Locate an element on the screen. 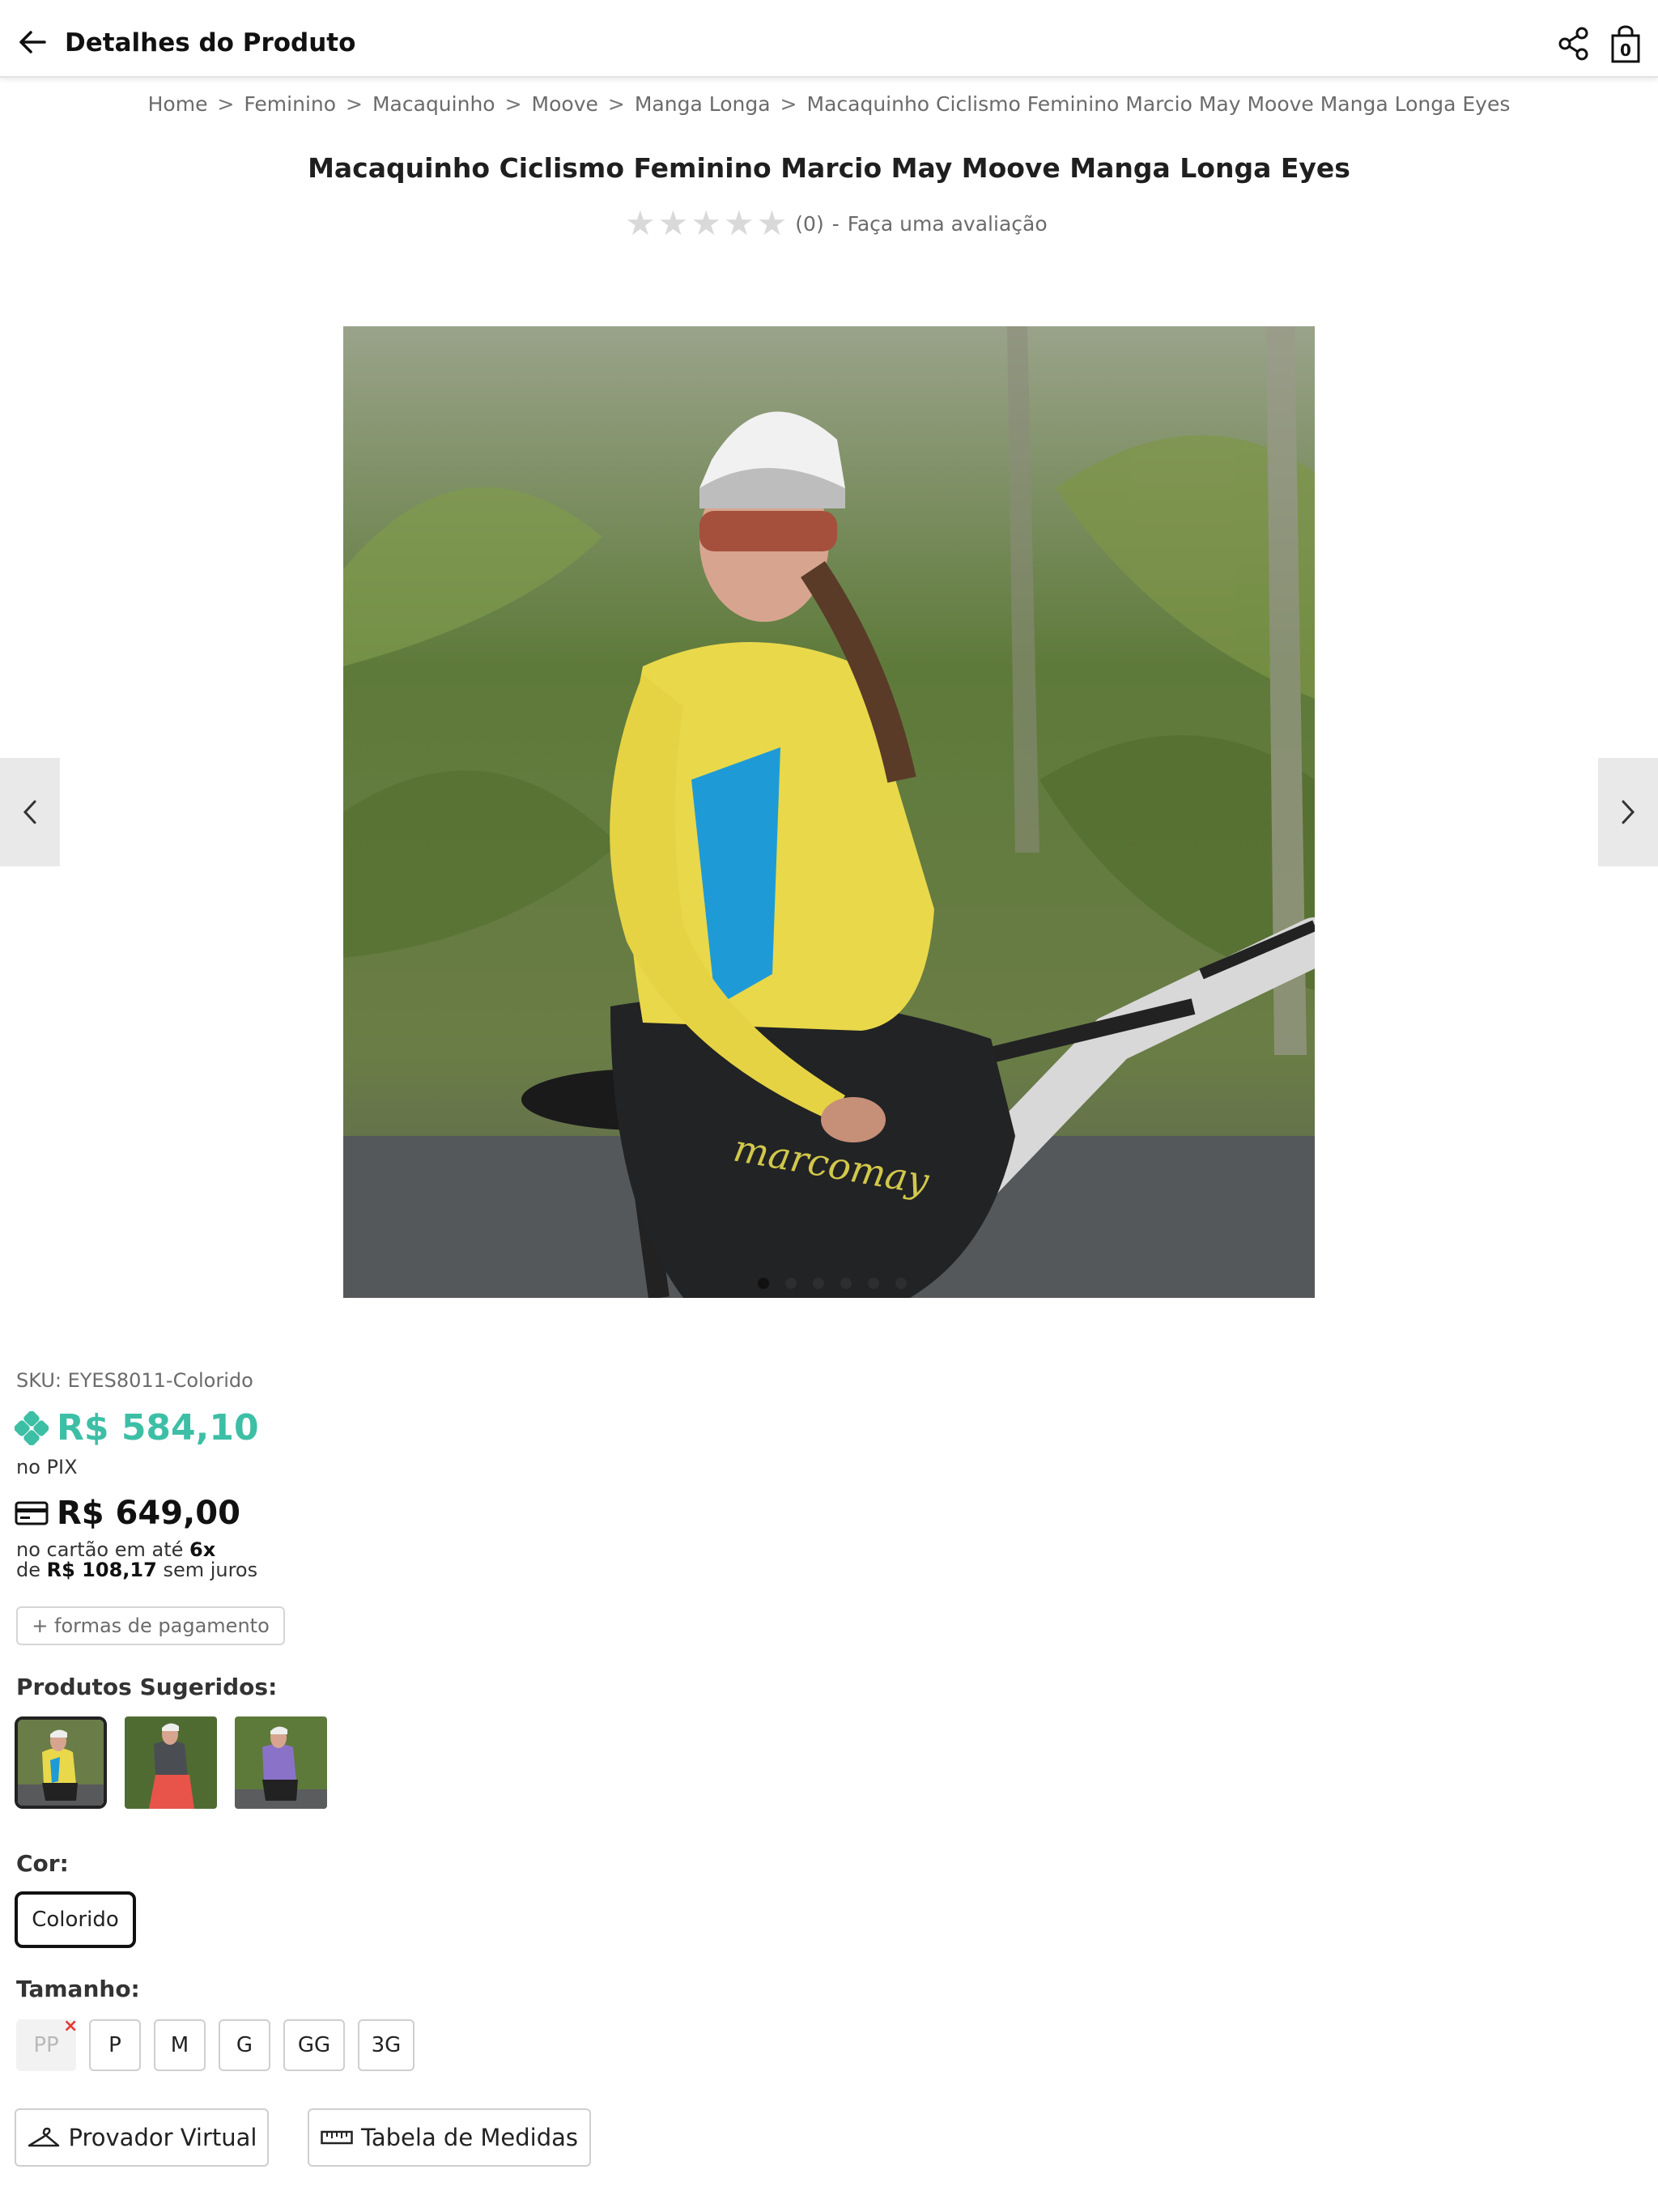  suggested-product-yellow is located at coordinates (61, 1763).